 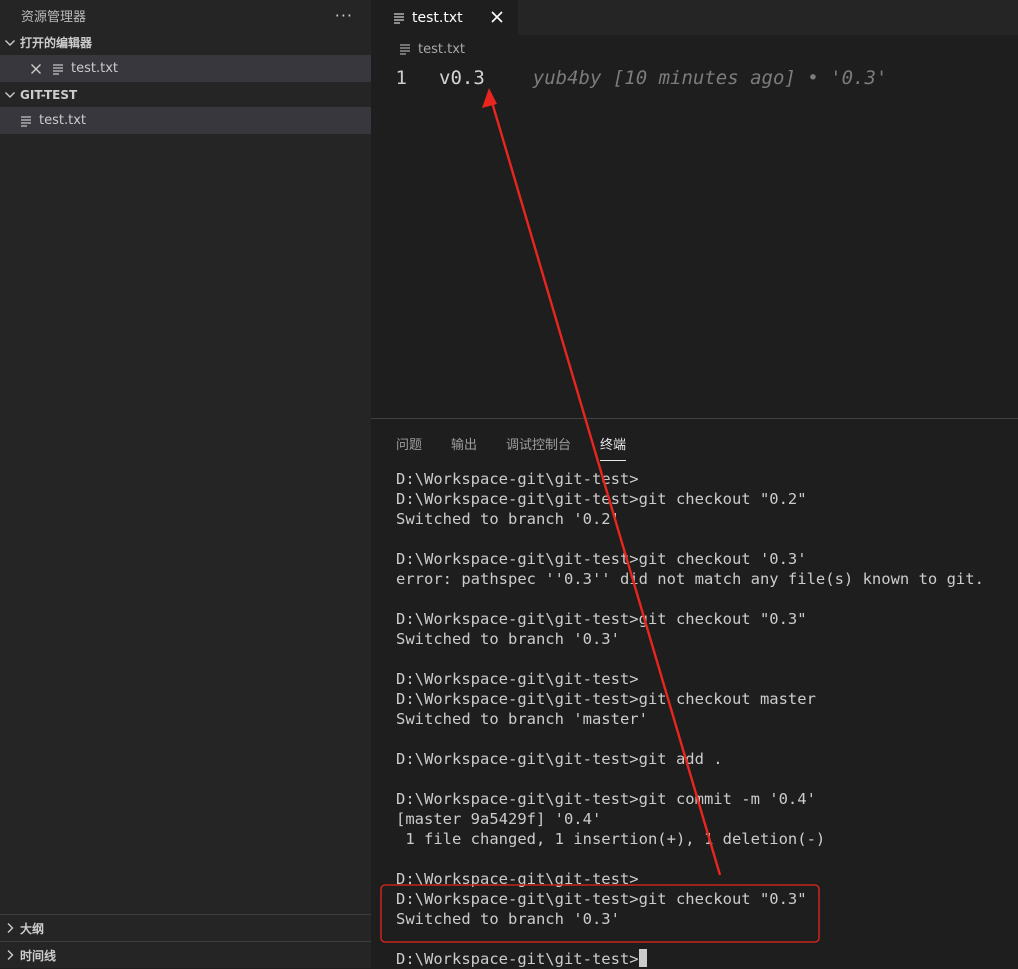 I want to click on terminal-line: Switched to branch 'master', so click(x=522, y=719).